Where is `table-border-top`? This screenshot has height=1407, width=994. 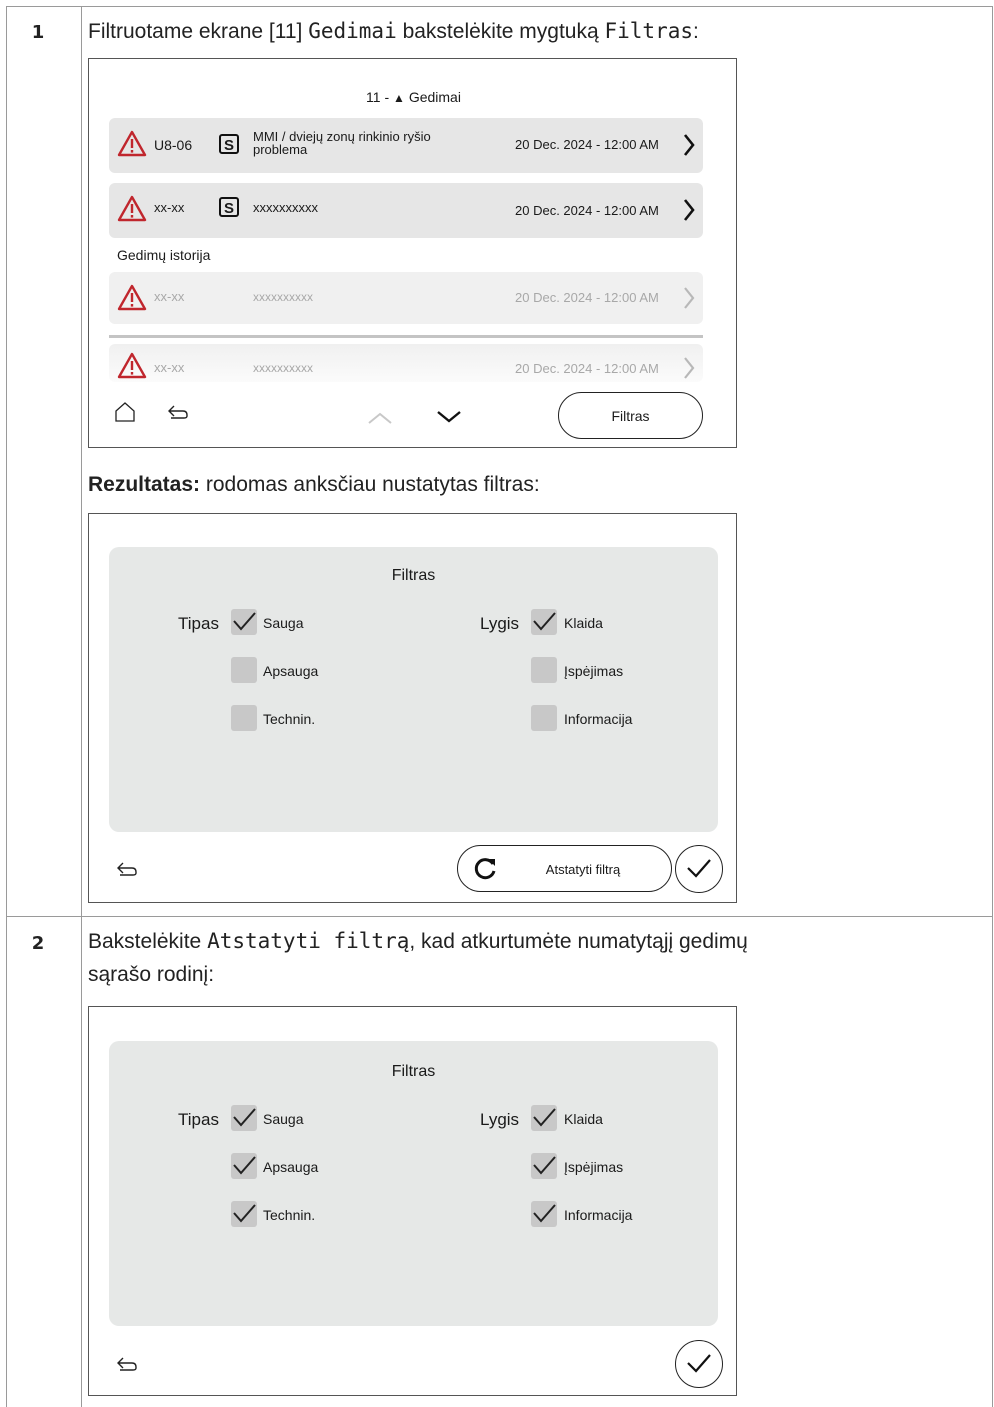 table-border-top is located at coordinates (499, 6).